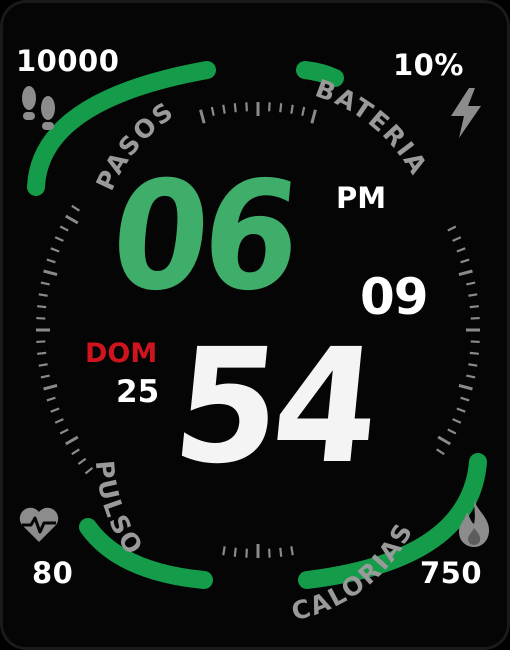  What do you see at coordinates (39, 524) in the screenshot?
I see `heart-pulse-icon` at bounding box center [39, 524].